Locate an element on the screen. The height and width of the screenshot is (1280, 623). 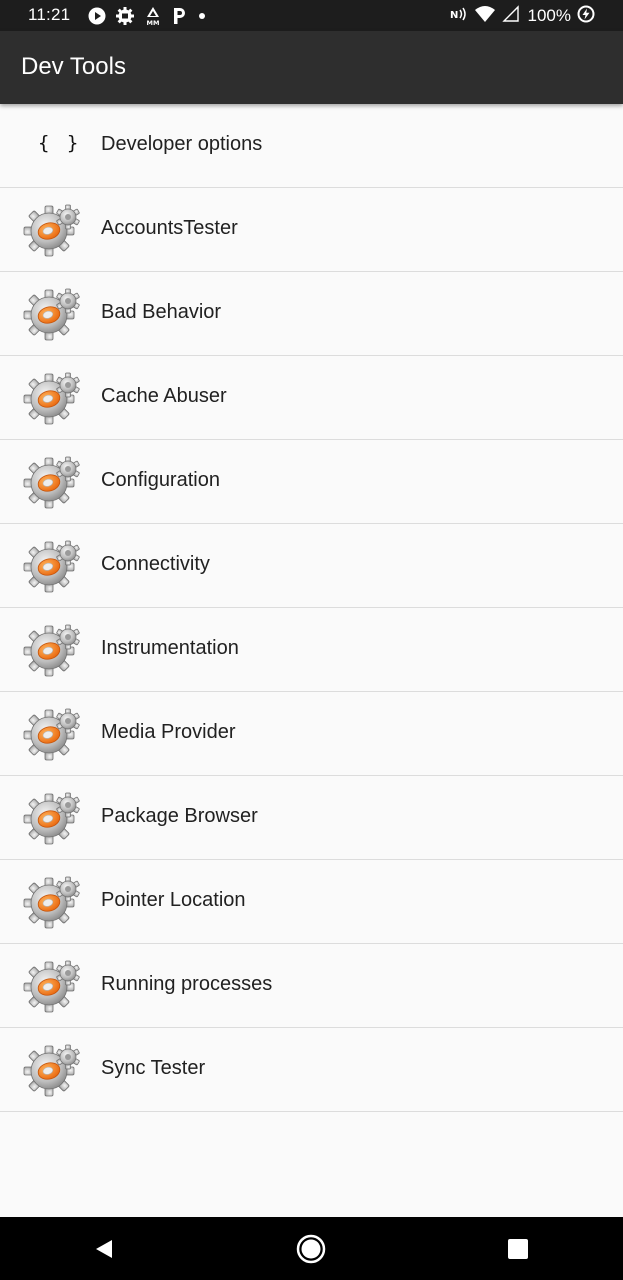
list-item-label: Media Provider is located at coordinates (168, 732).